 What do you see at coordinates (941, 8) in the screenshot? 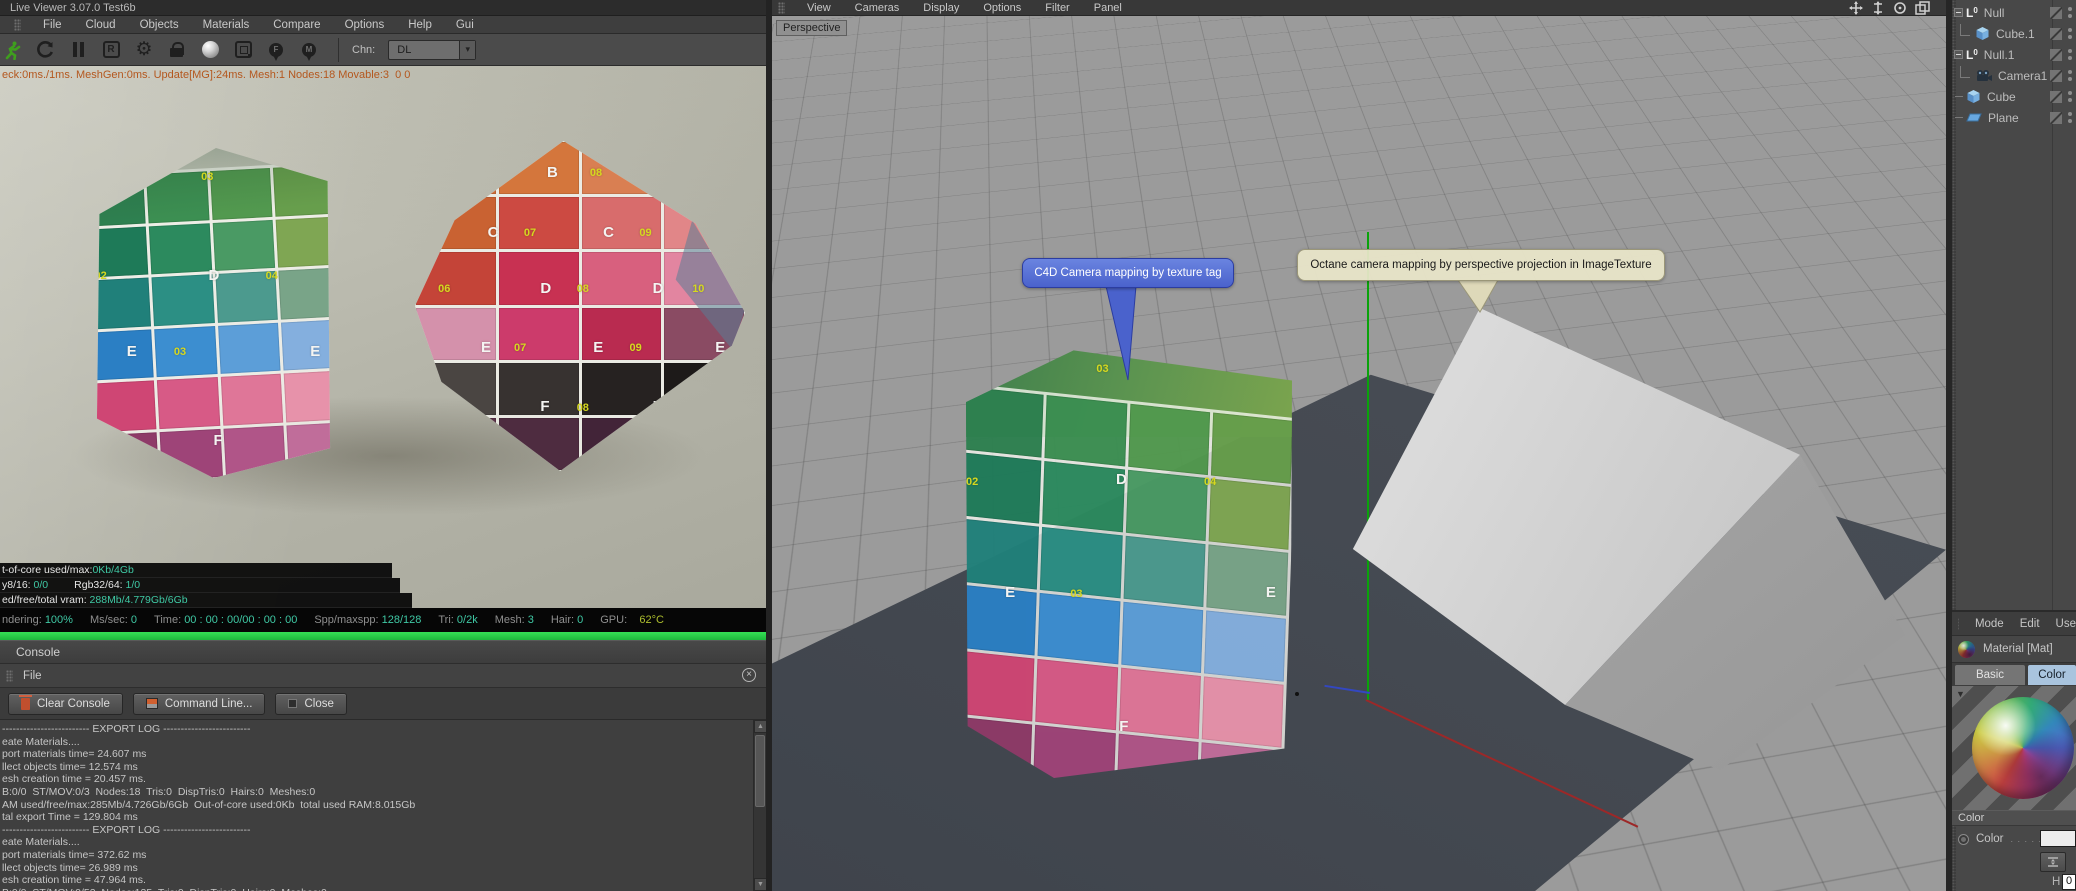
I see `vp-menu-display: Display` at bounding box center [941, 8].